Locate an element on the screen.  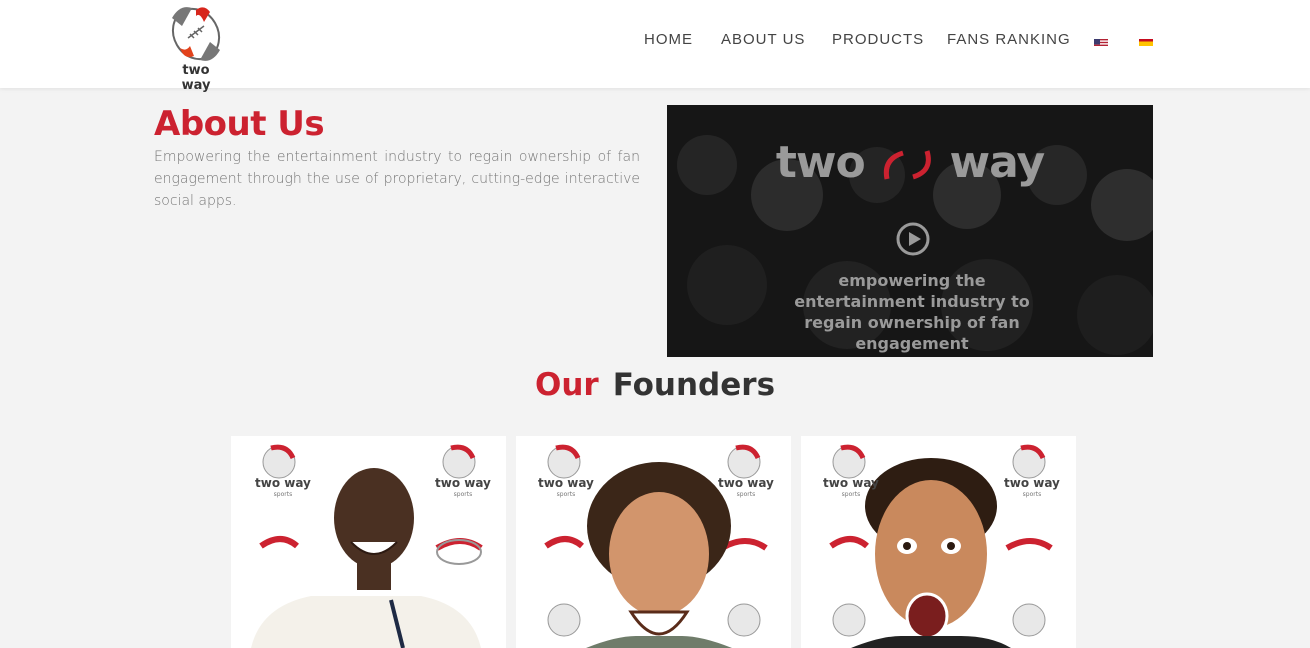
founder-card-1-brand: two way sports is located at coordinates (283, 487).